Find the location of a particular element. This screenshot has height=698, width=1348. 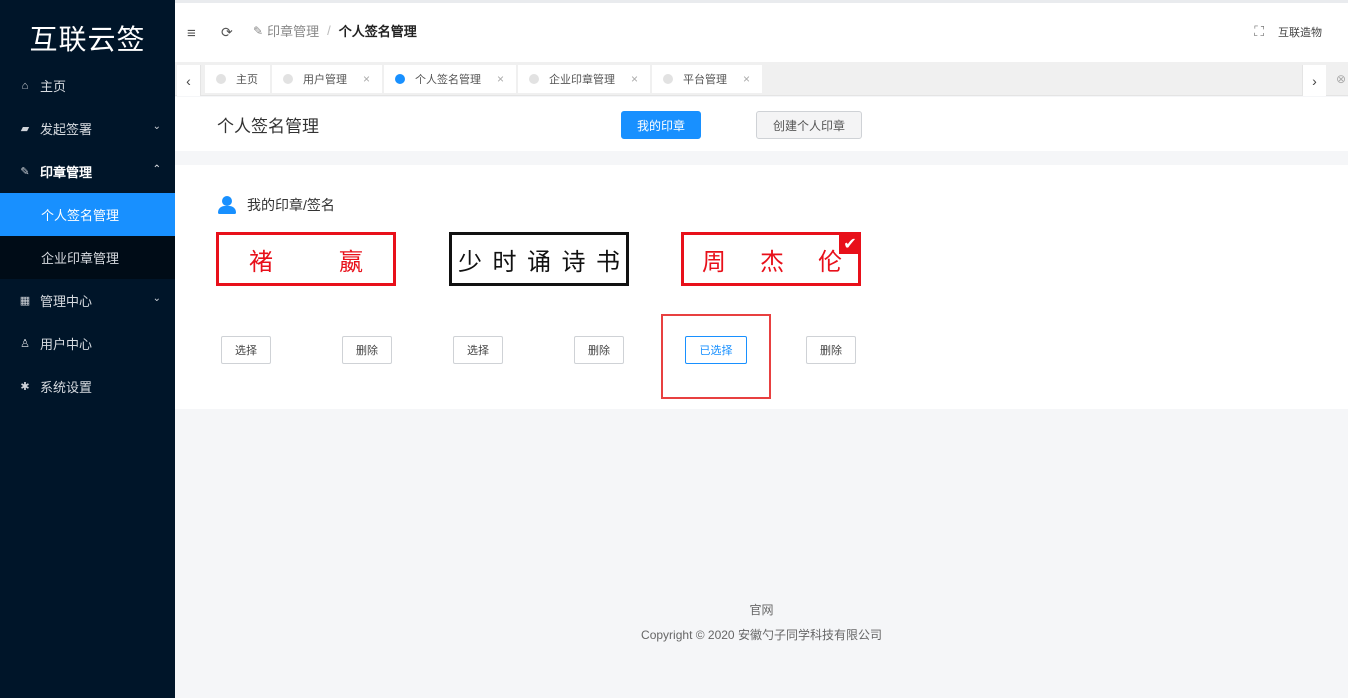

seal-char: 时 is located at coordinates (504, 261).